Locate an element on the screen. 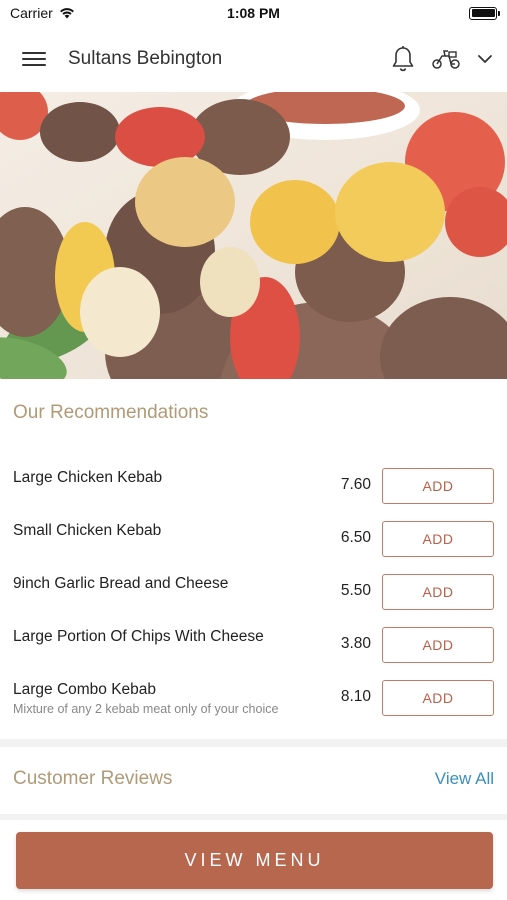  item-price: 7.60 is located at coordinates (355, 484).